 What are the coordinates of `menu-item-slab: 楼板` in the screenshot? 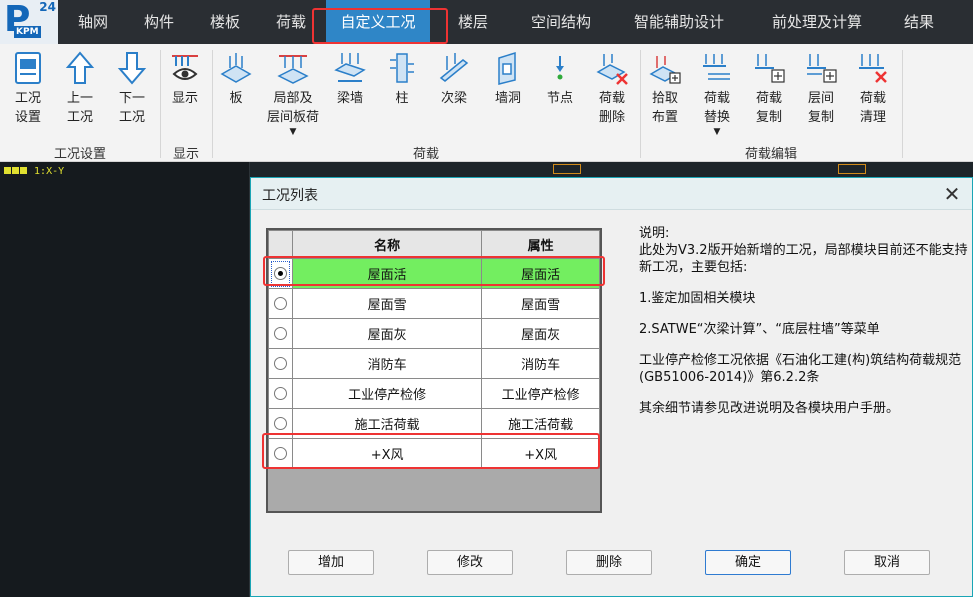 It's located at (225, 22).